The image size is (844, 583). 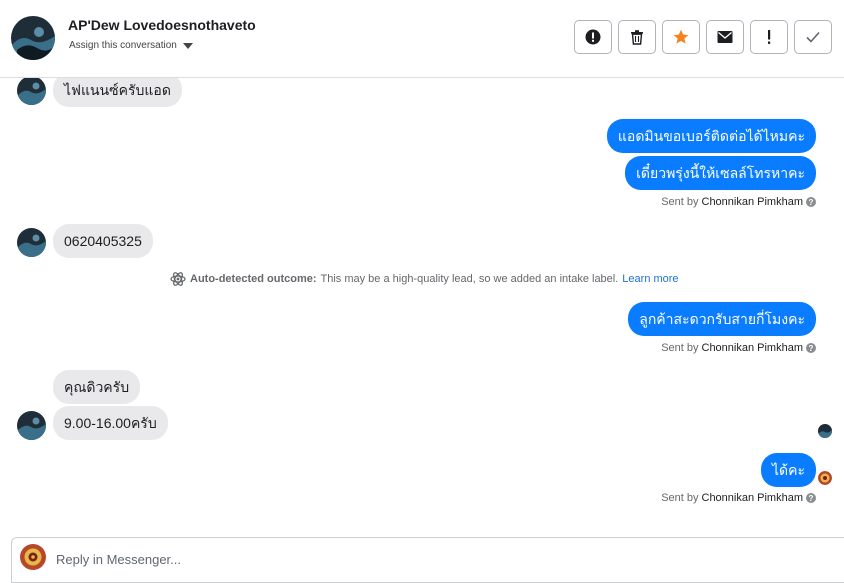 What do you see at coordinates (178, 279) in the screenshot?
I see `atom-icon` at bounding box center [178, 279].